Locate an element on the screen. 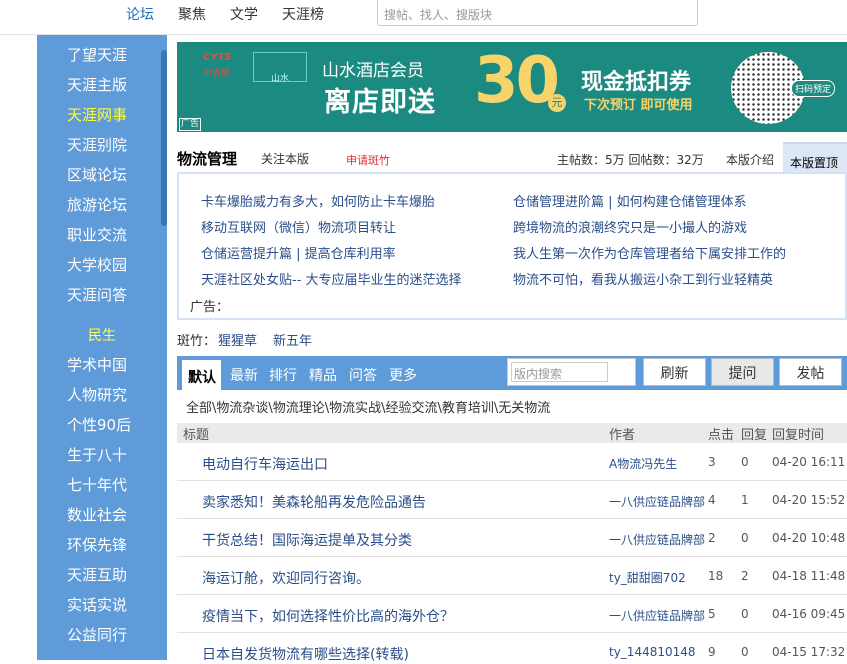 The image size is (847, 664). board-search-box: 版内搜索 is located at coordinates (571, 372).